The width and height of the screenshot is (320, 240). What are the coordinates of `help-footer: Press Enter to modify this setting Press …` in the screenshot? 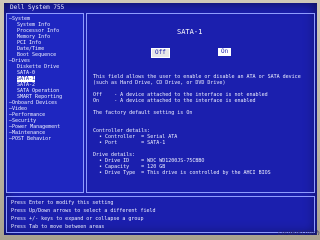 It's located at (160, 214).